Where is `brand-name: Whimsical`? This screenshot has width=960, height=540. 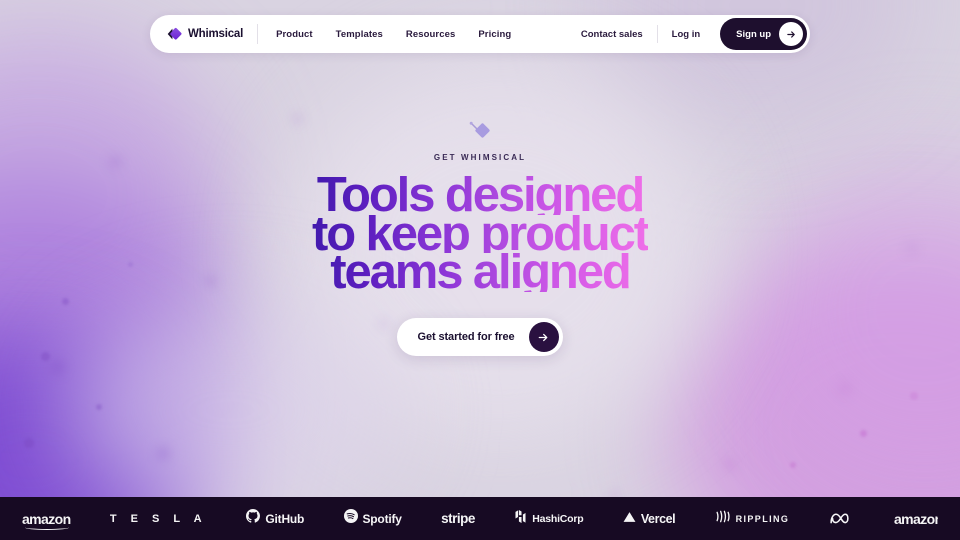 brand-name: Whimsical is located at coordinates (216, 34).